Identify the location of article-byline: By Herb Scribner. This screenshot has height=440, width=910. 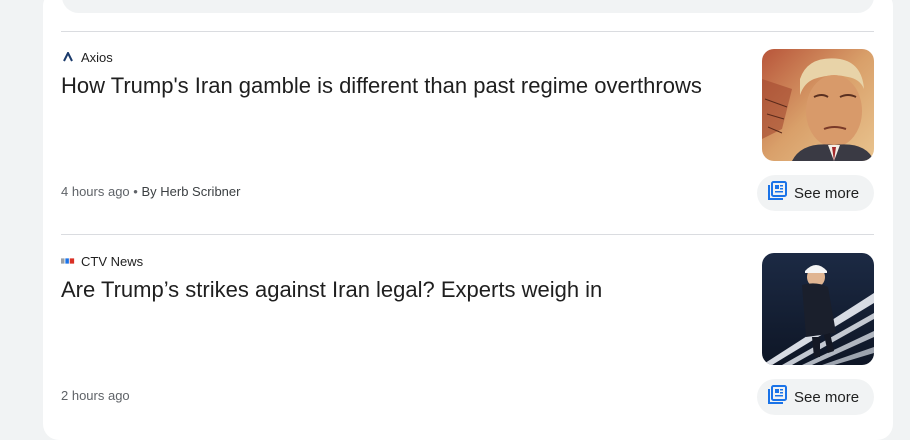
(191, 191).